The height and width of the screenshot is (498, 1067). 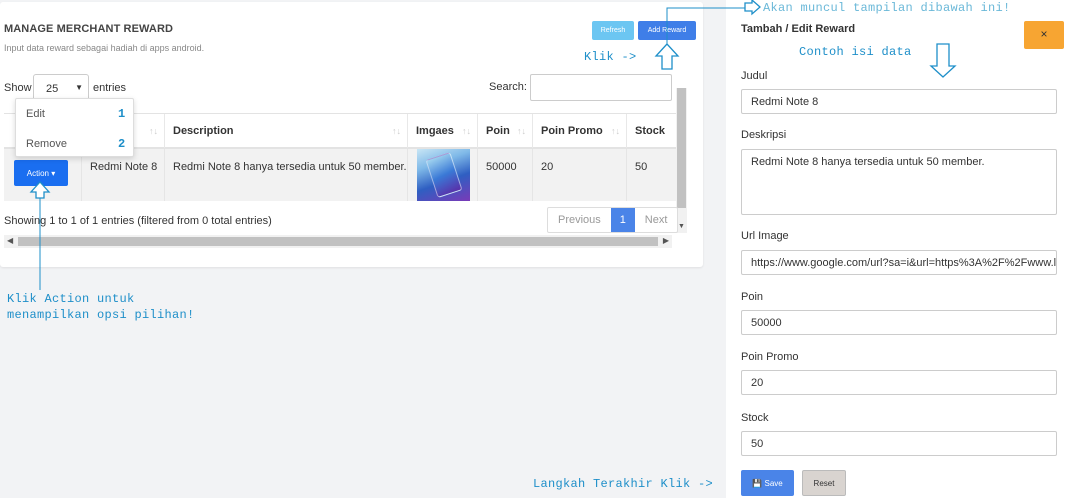 What do you see at coordinates (755, 418) in the screenshot?
I see `stock-label: Stock` at bounding box center [755, 418].